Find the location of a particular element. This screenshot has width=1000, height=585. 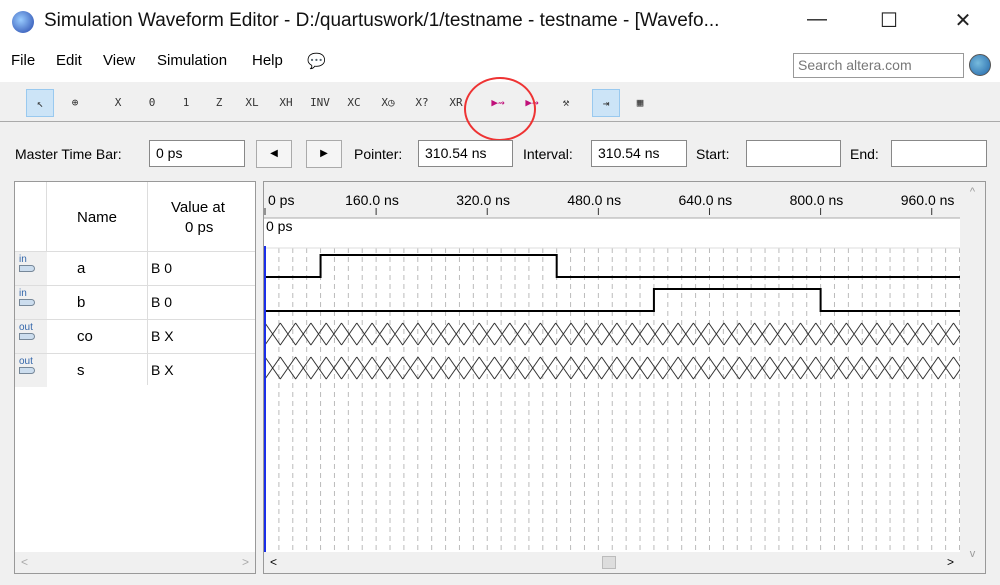

invert-icon: INV is located at coordinates (320, 103).